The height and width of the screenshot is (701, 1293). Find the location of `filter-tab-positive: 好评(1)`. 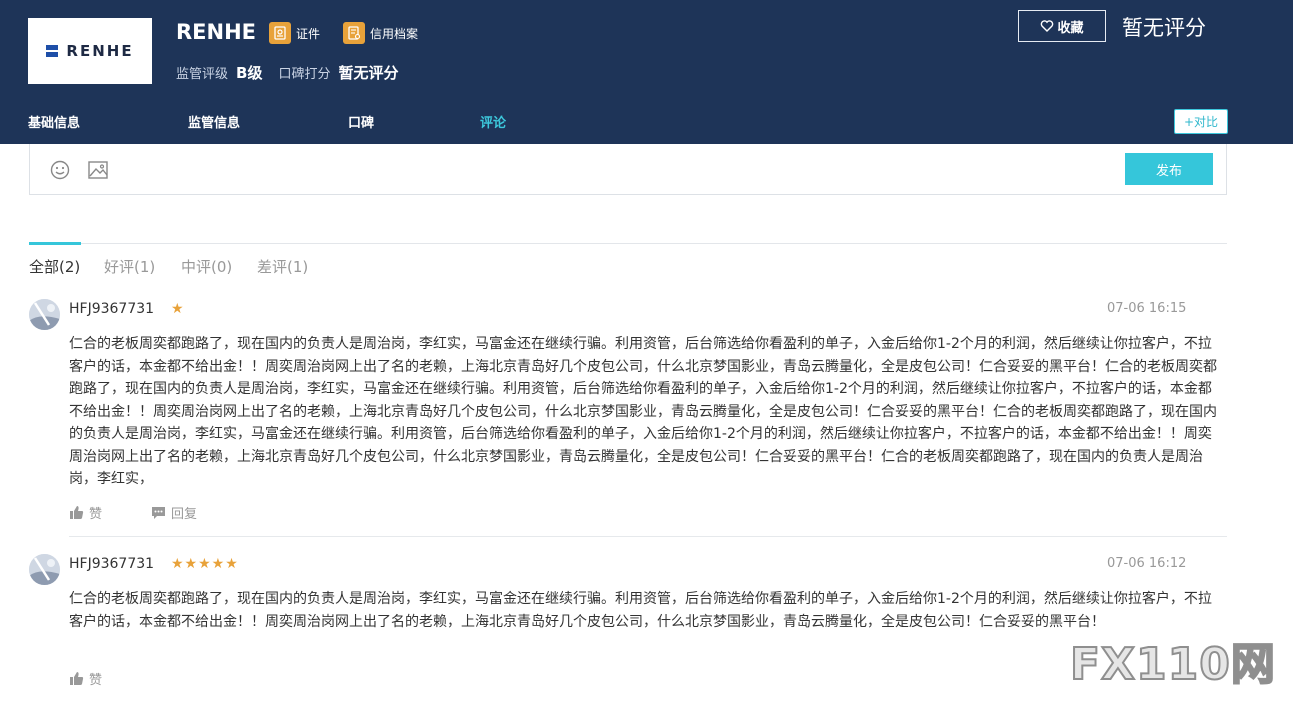

filter-tab-positive: 好评(1) is located at coordinates (129, 266).